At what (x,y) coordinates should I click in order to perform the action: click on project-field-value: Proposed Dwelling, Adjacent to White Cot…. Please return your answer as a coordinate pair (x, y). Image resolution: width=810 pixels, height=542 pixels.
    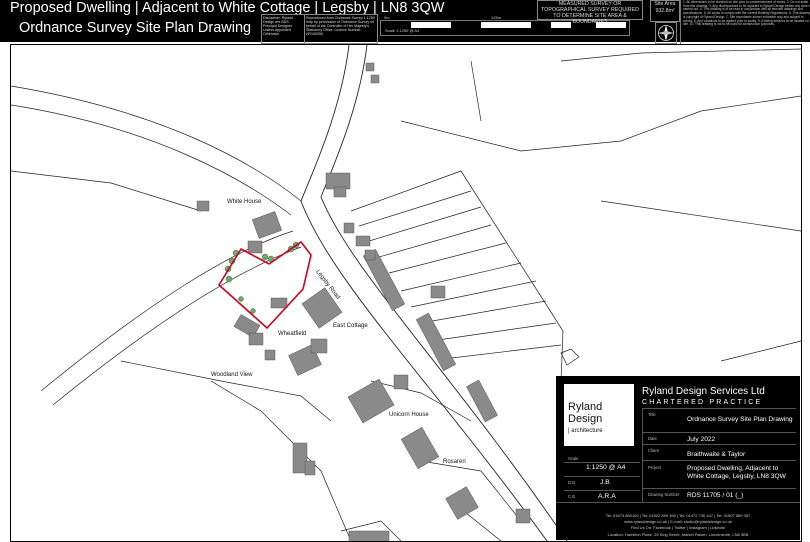
    Looking at the image, I should click on (736, 472).